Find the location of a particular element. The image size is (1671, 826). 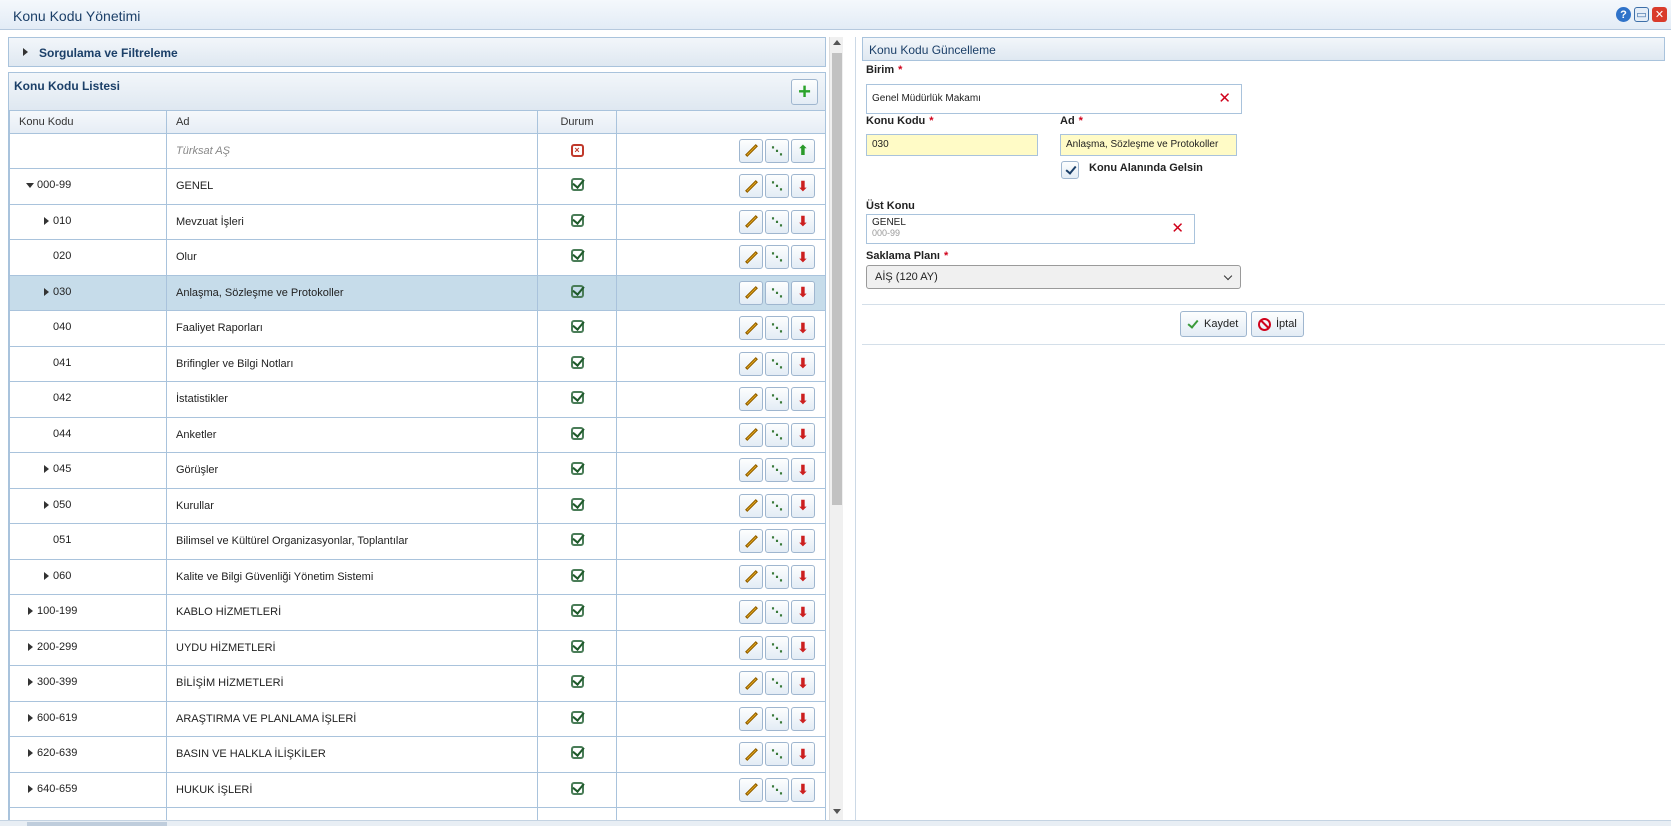

table-row: 620-639 BASIN VE HALKLA İLİŞKİLER ⋱ ⬇ is located at coordinates (417, 754).